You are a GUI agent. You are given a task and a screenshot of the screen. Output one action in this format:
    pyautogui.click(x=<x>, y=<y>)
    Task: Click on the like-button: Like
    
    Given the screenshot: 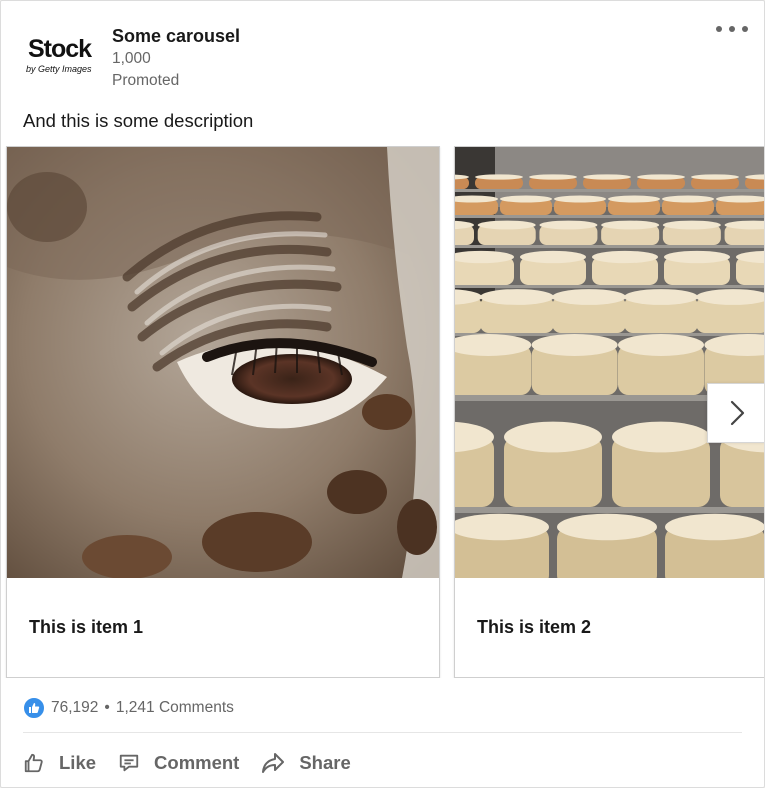 What is the action you would take?
    pyautogui.click(x=59, y=763)
    